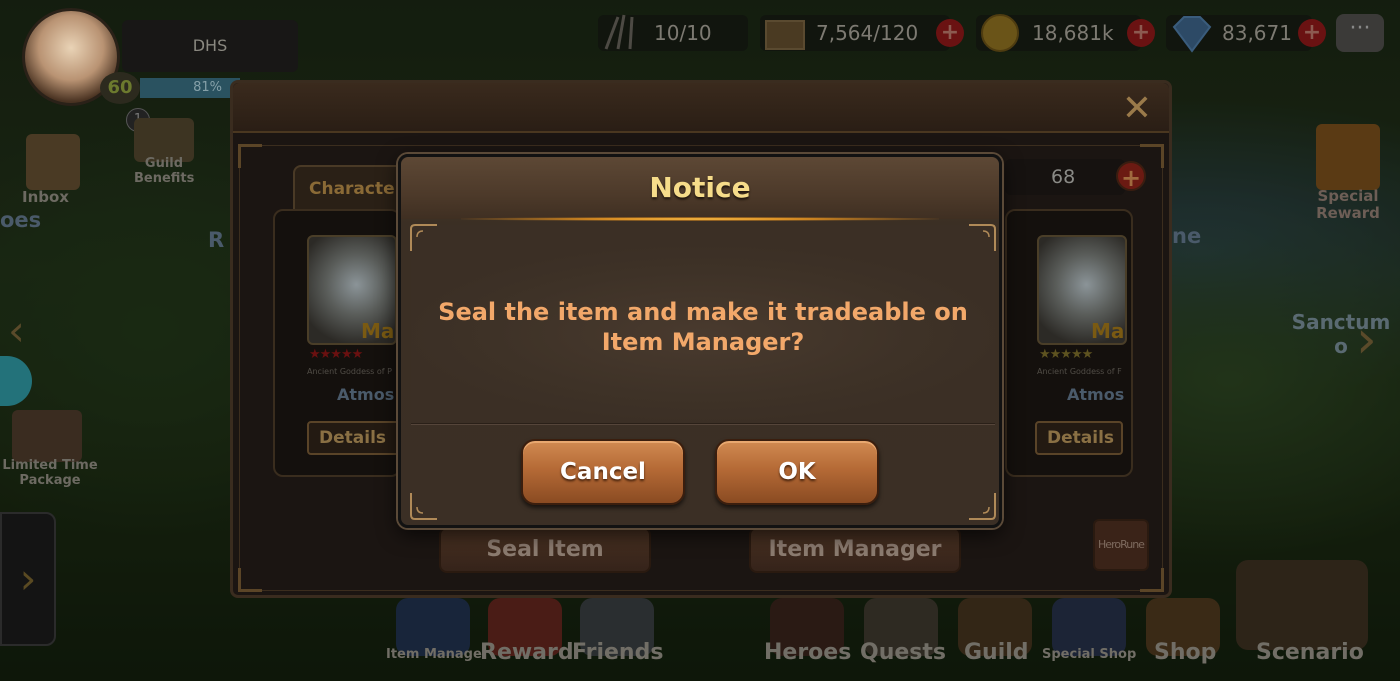  What do you see at coordinates (47, 436) in the screenshot?
I see `limited-package-icon` at bounding box center [47, 436].